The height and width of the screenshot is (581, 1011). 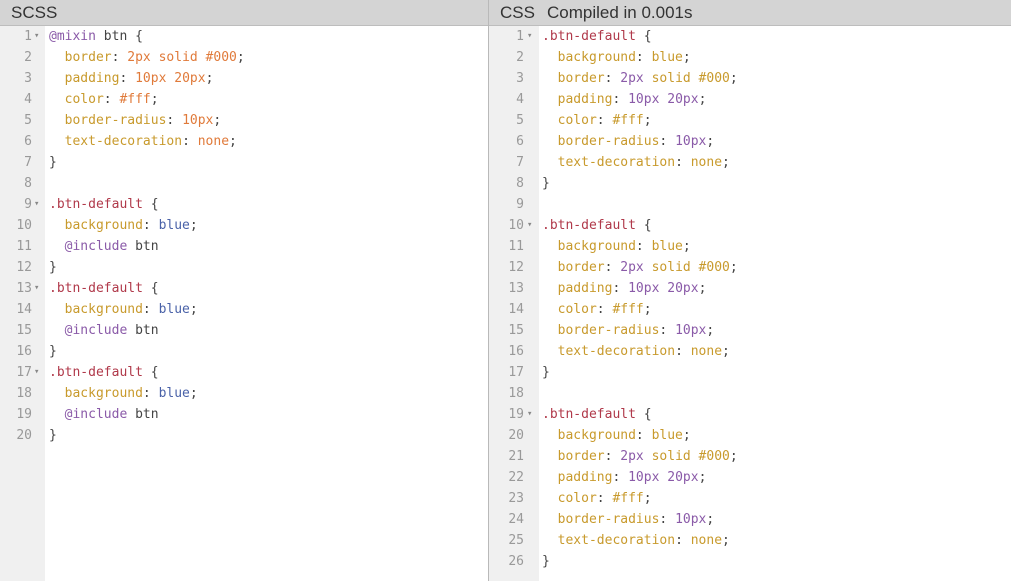 I want to click on css-code-line: 11 background: blue;, so click(x=750, y=246).